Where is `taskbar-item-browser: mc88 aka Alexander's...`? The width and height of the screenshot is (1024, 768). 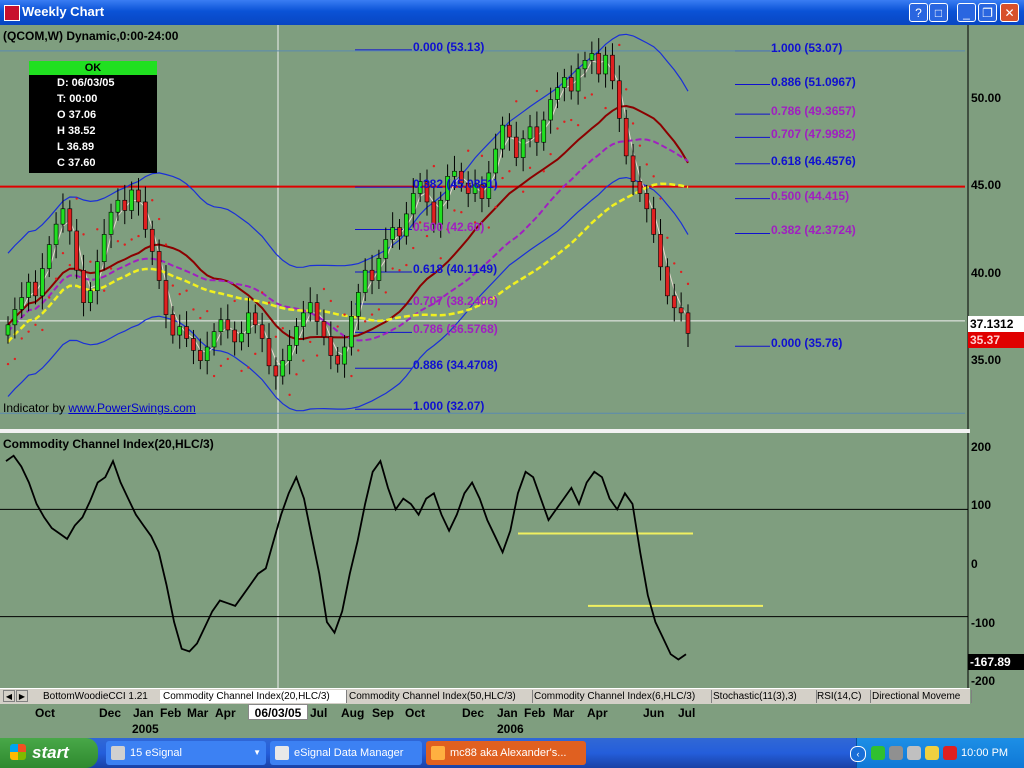 taskbar-item-browser: mc88 aka Alexander's... is located at coordinates (506, 753).